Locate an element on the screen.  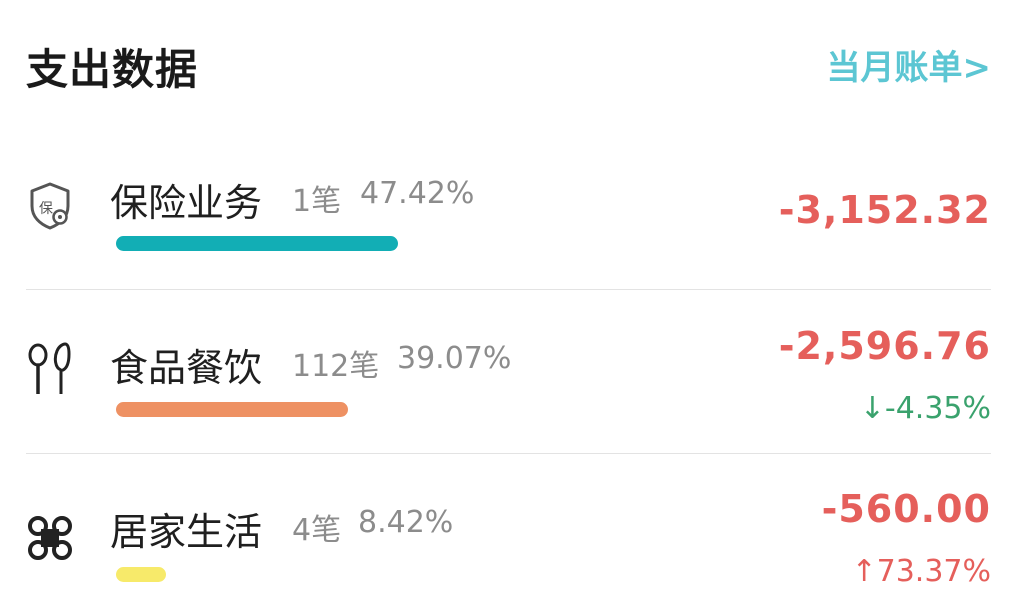
food-utensils-icon is located at coordinates (50, 369).